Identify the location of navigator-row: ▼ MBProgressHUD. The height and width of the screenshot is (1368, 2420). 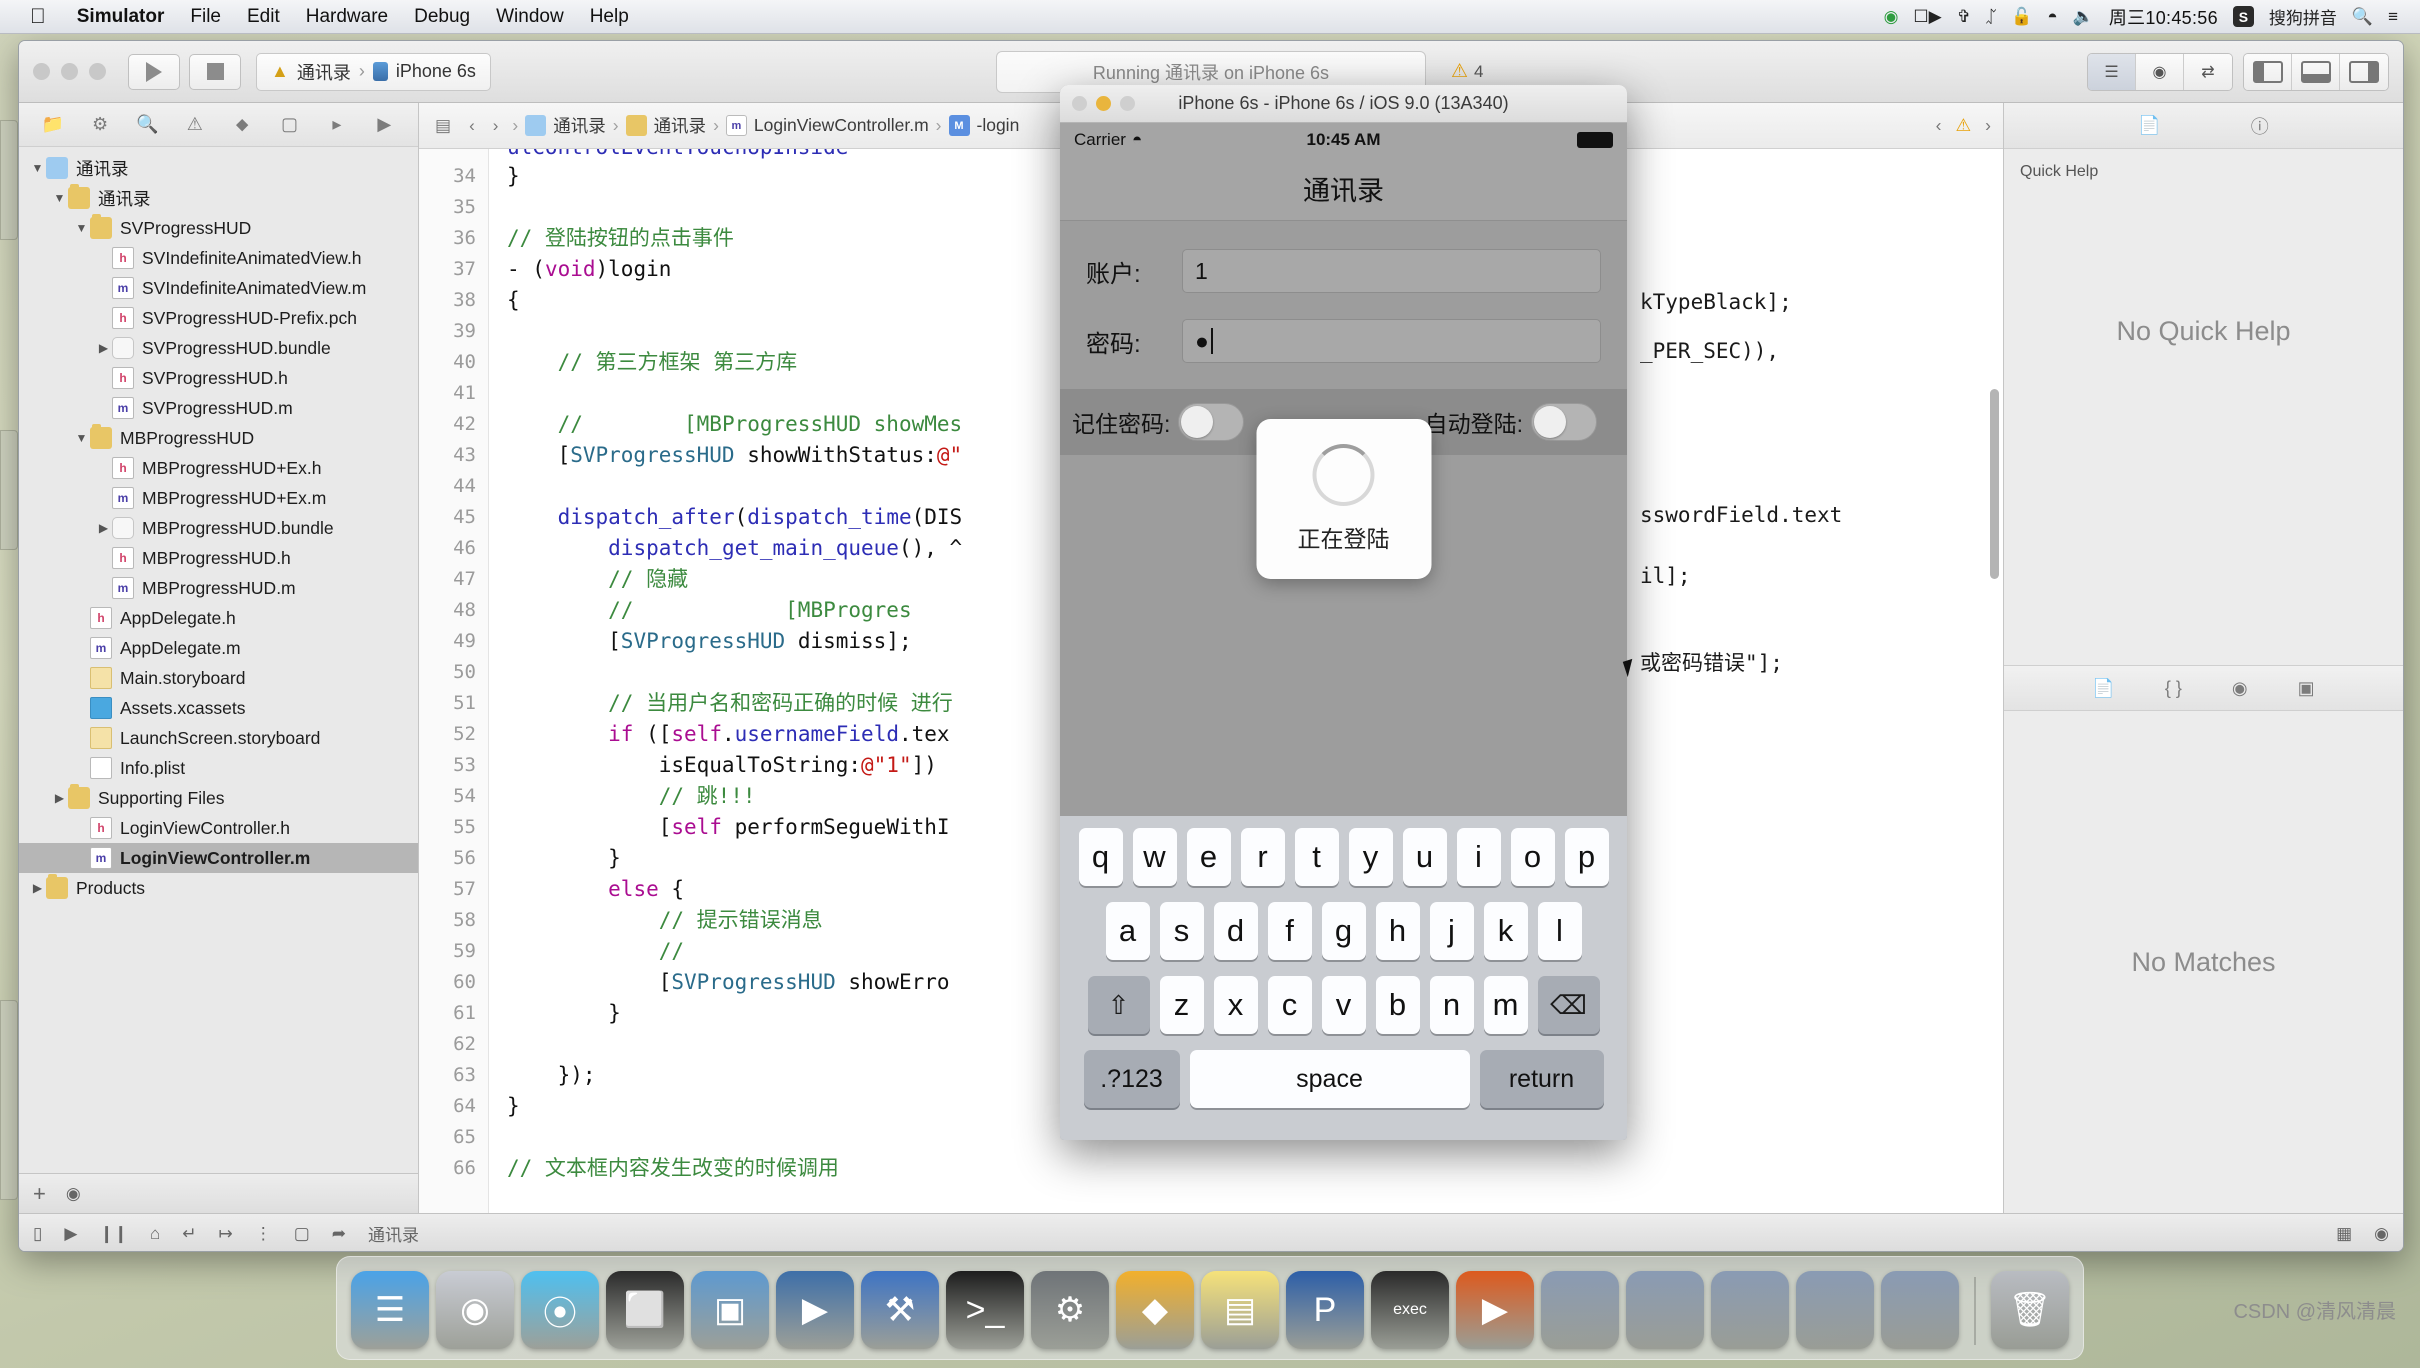
(218, 438).